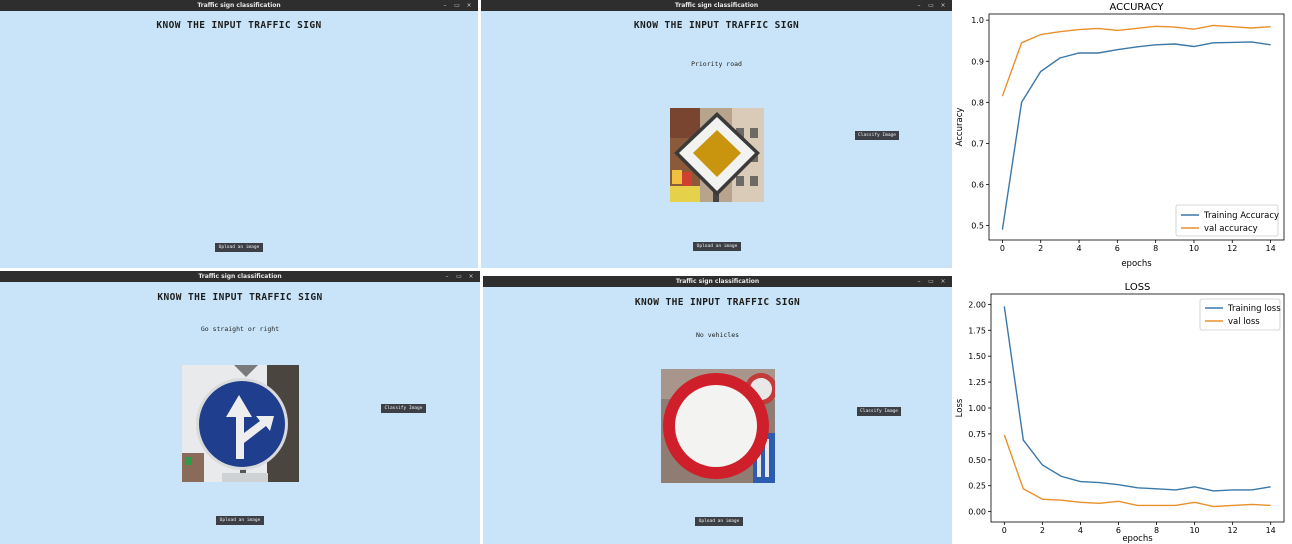 Image resolution: width=1292 pixels, height=544 pixels. What do you see at coordinates (977, 304) in the screenshot?
I see `y-tick-label: 2.00` at bounding box center [977, 304].